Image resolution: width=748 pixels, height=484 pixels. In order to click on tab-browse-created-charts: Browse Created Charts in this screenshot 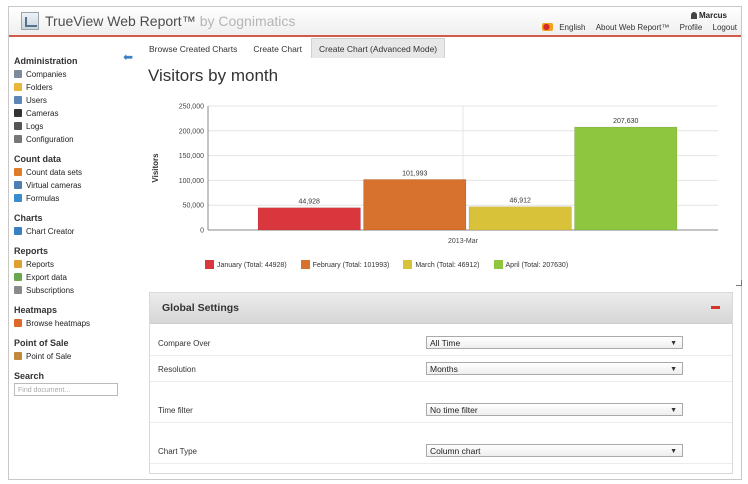, I will do `click(193, 49)`.